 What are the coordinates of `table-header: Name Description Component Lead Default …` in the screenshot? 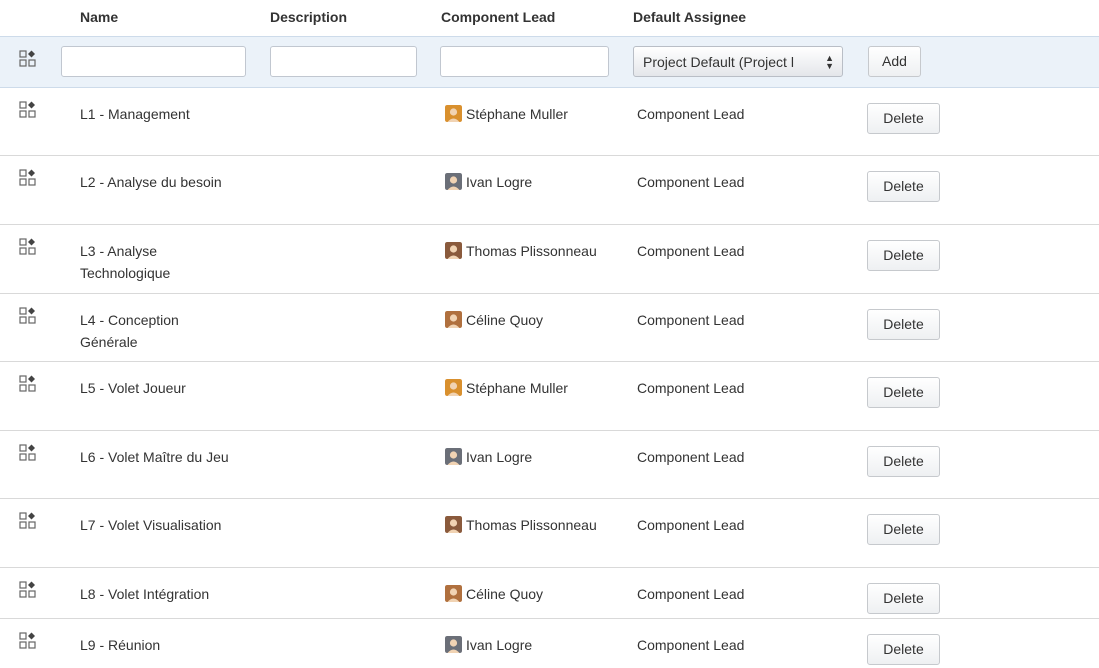 It's located at (549, 18).